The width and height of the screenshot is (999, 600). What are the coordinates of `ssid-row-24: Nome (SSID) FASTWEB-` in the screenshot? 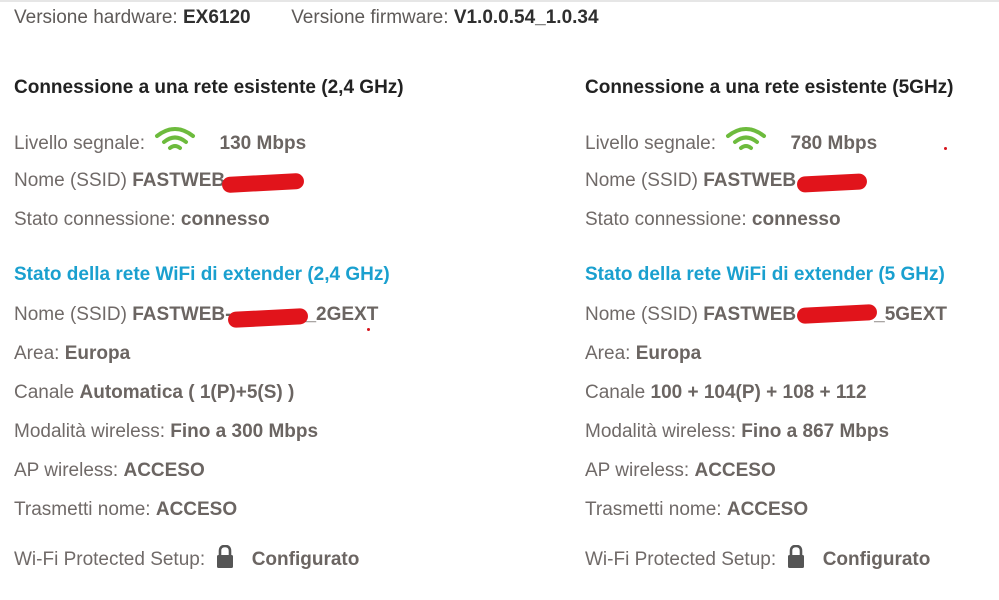 It's located at (122, 181).